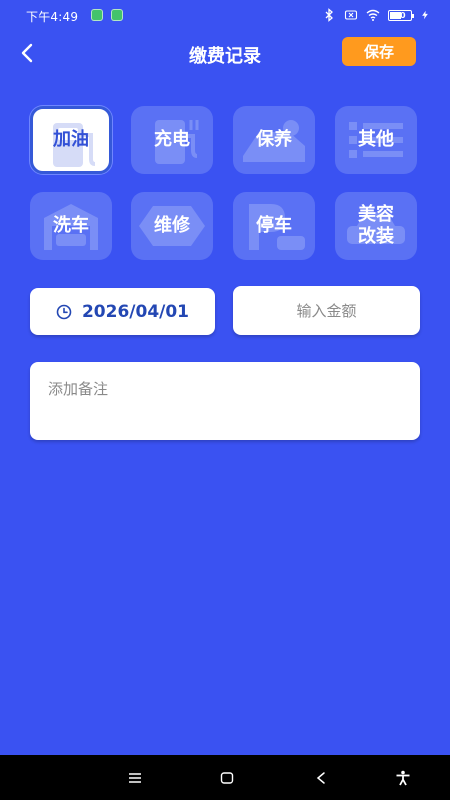 The image size is (450, 800). I want to click on category-label: 其他, so click(376, 139).